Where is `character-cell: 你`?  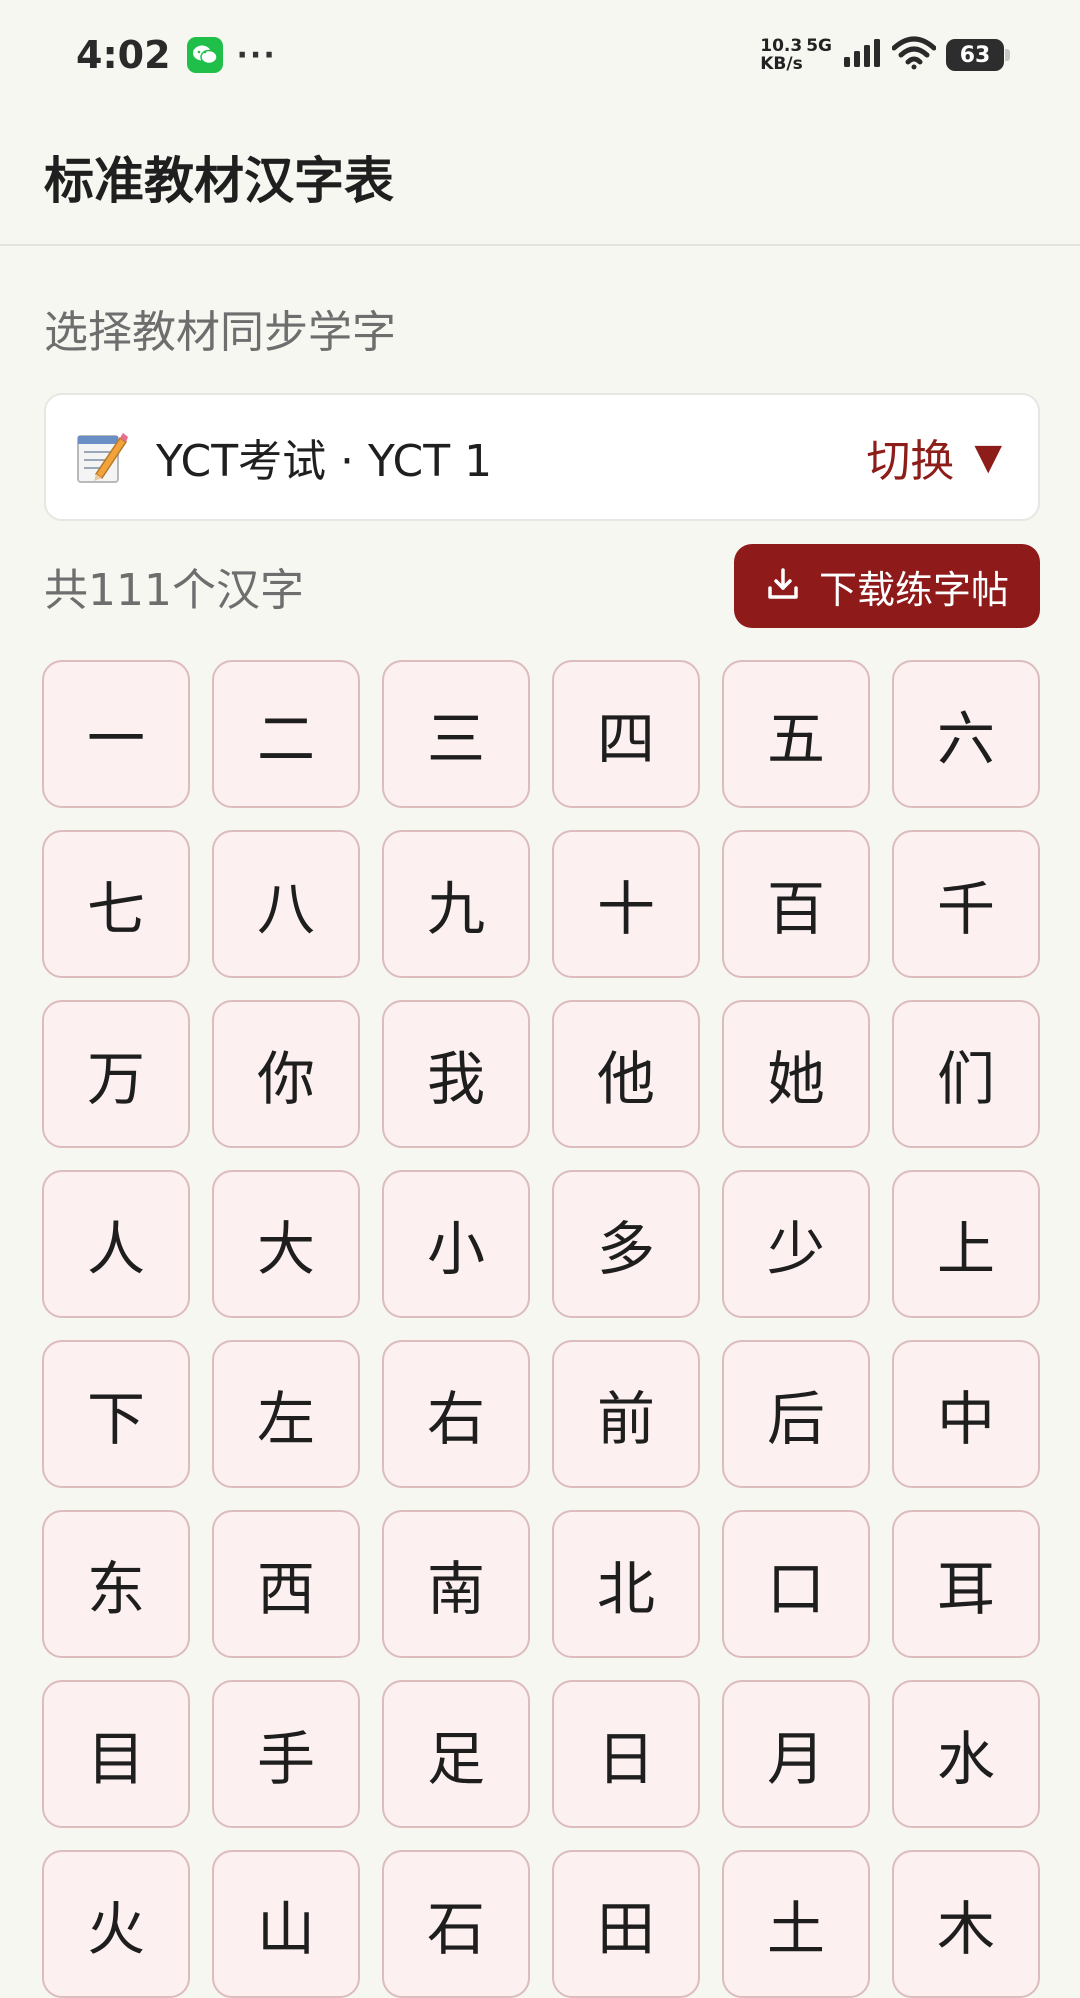 character-cell: 你 is located at coordinates (286, 1074).